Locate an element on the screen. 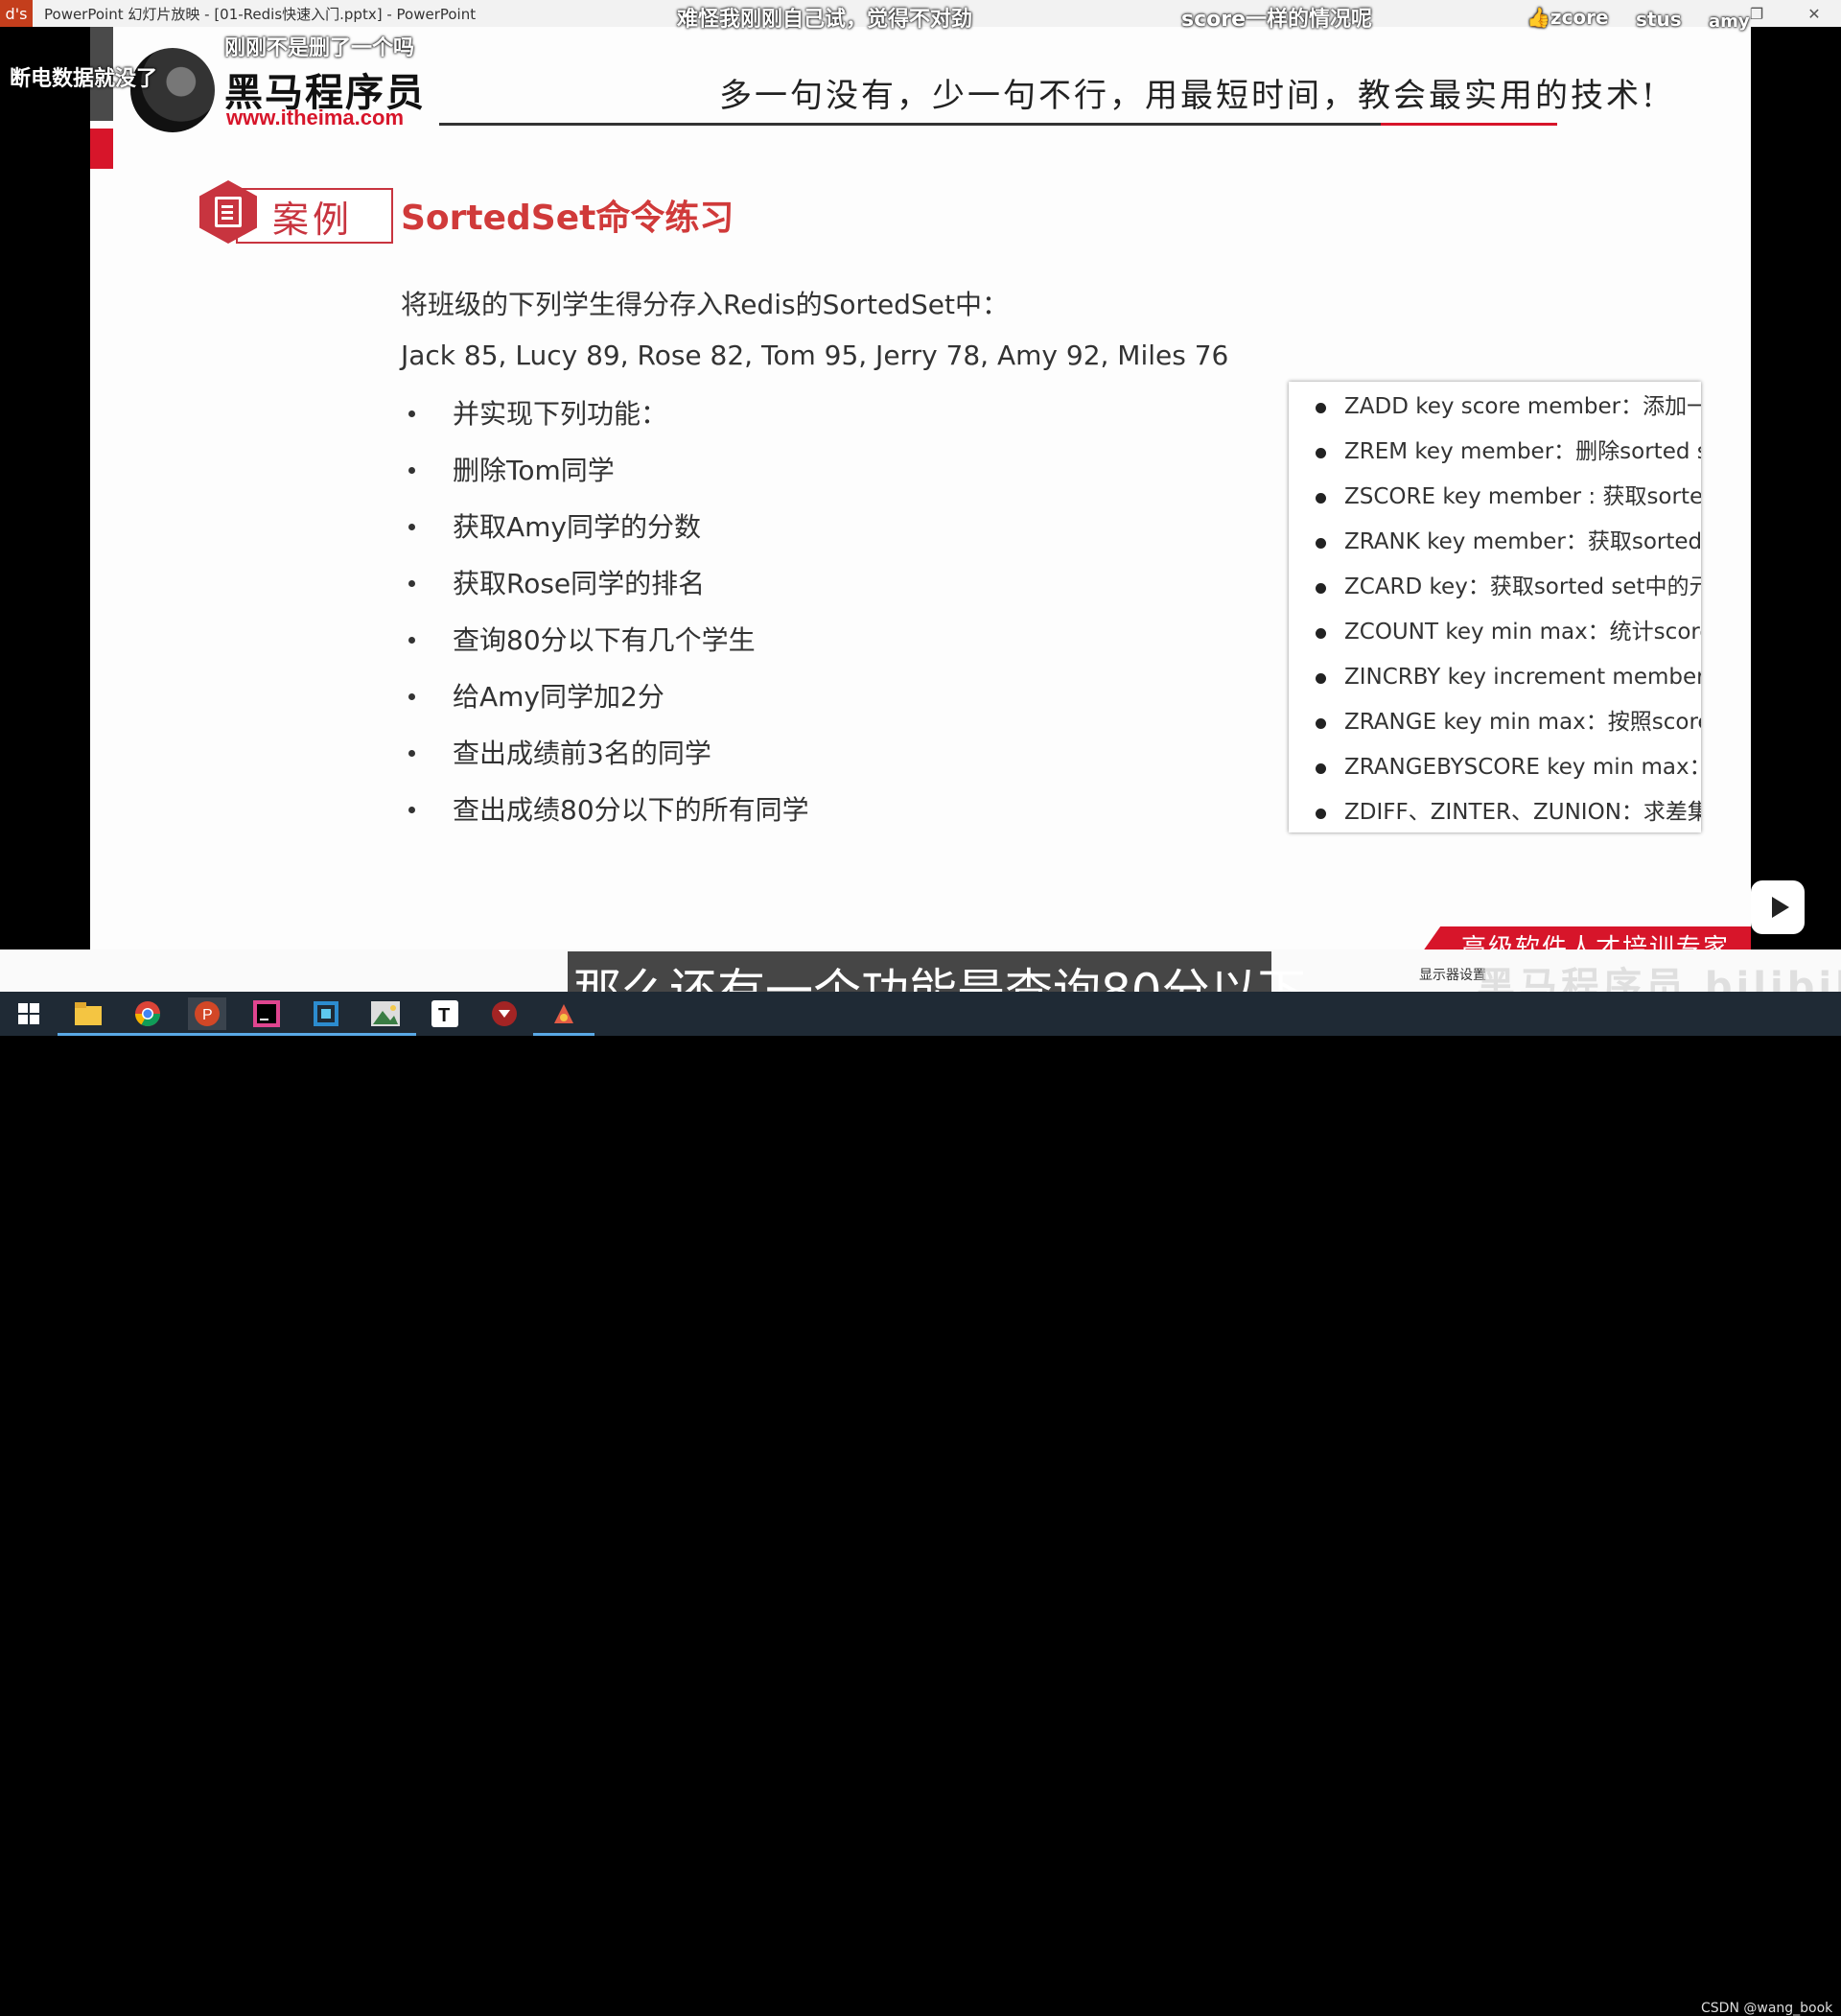  danmaku-comment: stus is located at coordinates (1659, 19).